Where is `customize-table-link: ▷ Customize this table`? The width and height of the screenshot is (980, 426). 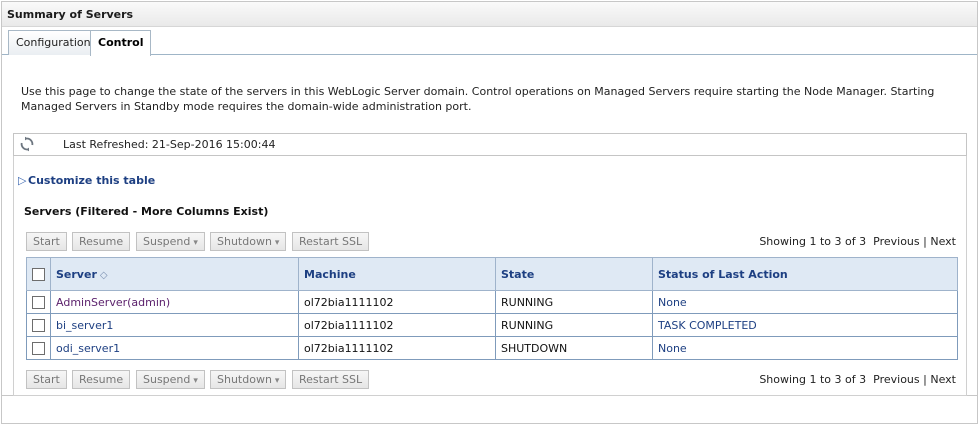 customize-table-link: ▷ Customize this table is located at coordinates (86, 180).